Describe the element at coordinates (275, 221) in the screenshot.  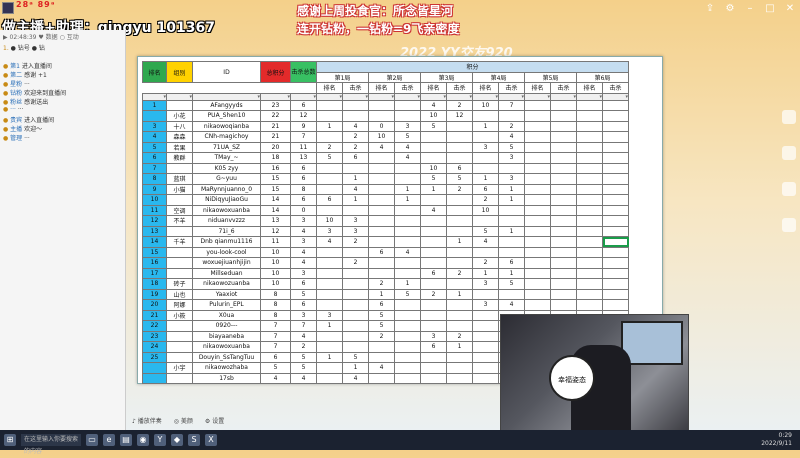
I see `total-score-cell: 13` at that location.